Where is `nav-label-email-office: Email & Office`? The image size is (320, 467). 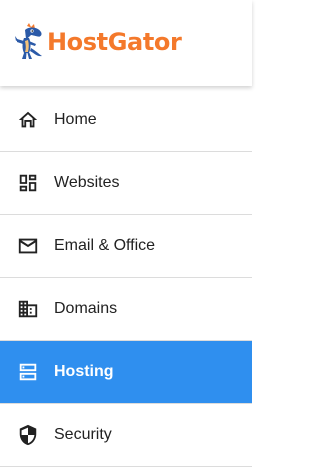
nav-label-email-office: Email & Office is located at coordinates (105, 245).